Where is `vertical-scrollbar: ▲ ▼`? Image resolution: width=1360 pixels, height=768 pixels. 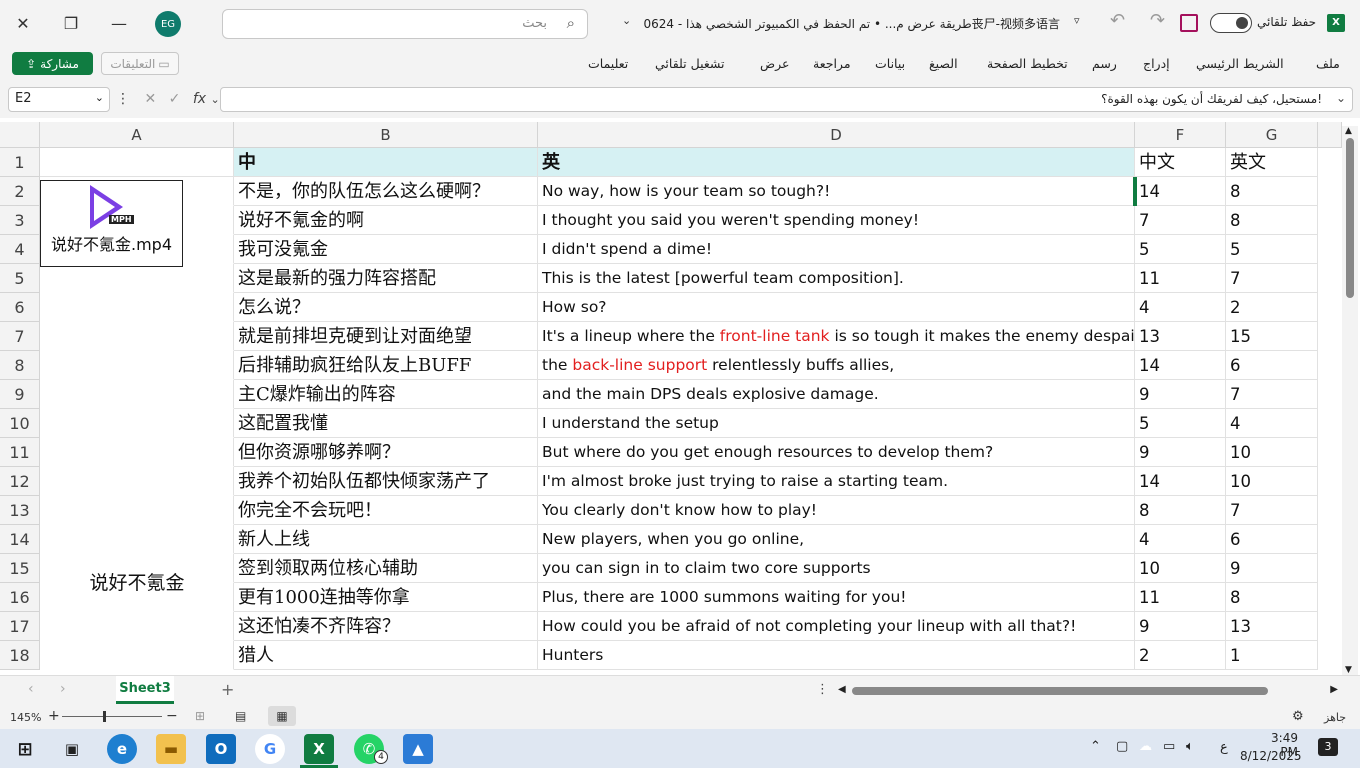
vertical-scrollbar: ▲ ▼ is located at coordinates (1350, 400).